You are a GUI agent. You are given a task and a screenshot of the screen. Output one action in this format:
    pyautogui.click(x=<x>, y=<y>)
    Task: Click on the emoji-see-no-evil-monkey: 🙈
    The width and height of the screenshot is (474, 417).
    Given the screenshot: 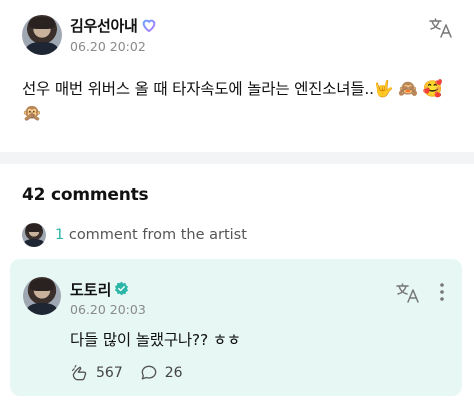 What is the action you would take?
    pyautogui.click(x=408, y=88)
    